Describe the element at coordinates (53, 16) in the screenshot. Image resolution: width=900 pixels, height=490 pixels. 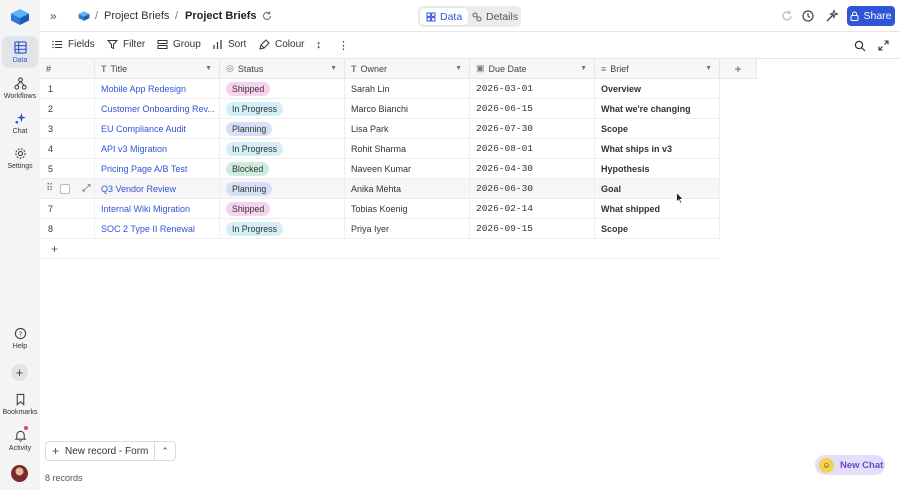
I see `expand-sidebar-icon: »` at that location.